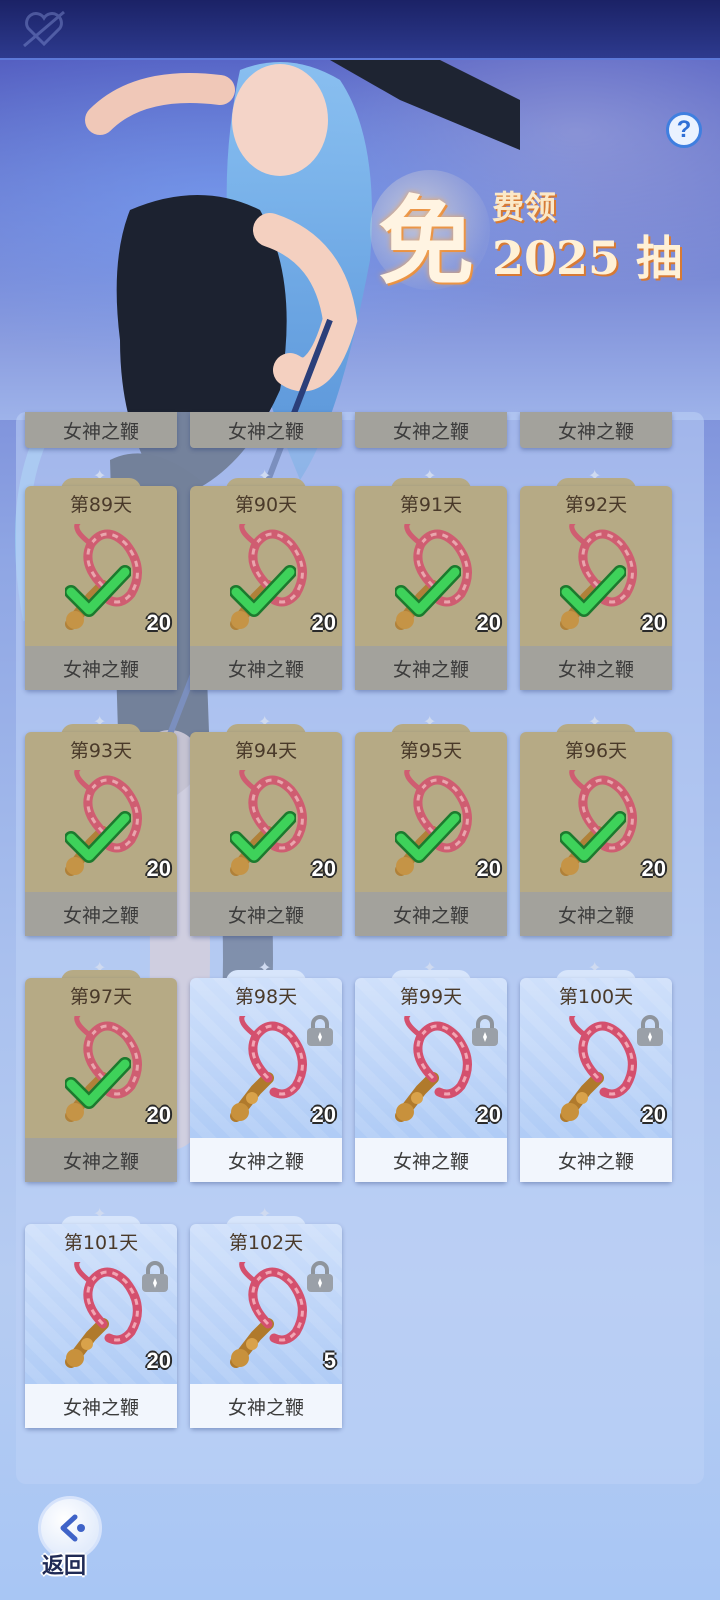  Describe the element at coordinates (64, 1566) in the screenshot. I see `back-label: 返回` at that location.